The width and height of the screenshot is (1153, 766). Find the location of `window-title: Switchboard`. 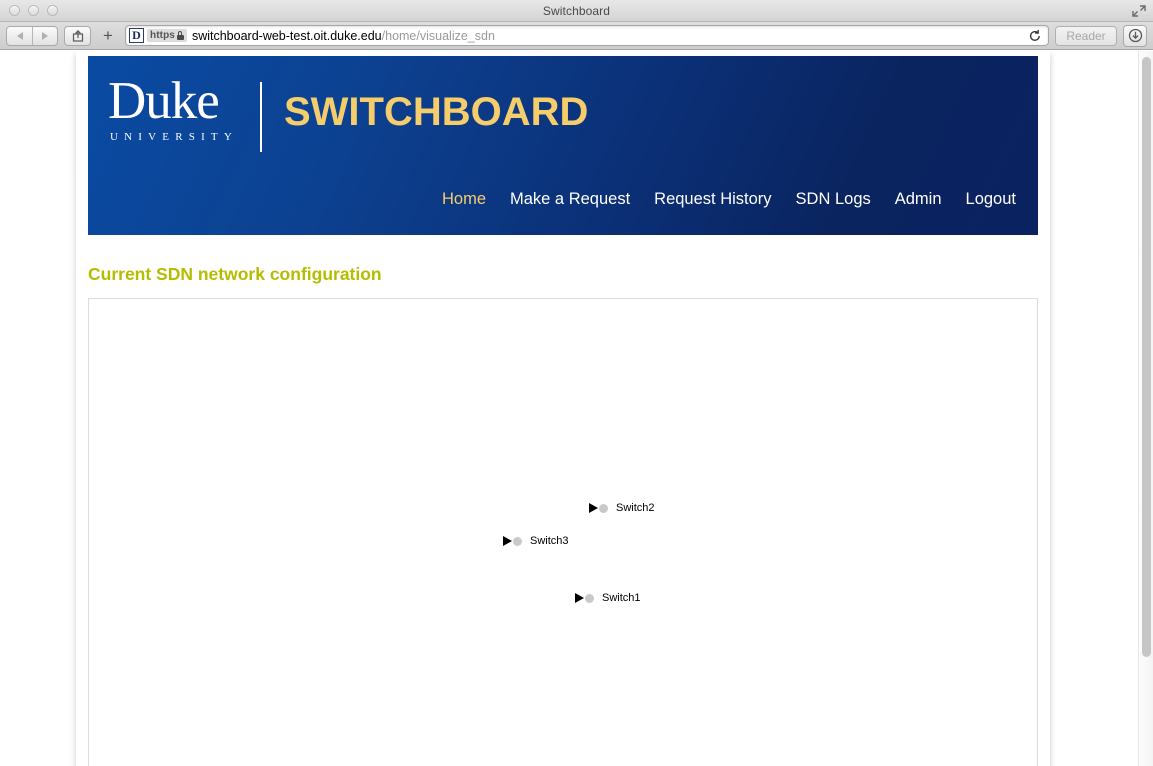

window-title: Switchboard is located at coordinates (576, 10).